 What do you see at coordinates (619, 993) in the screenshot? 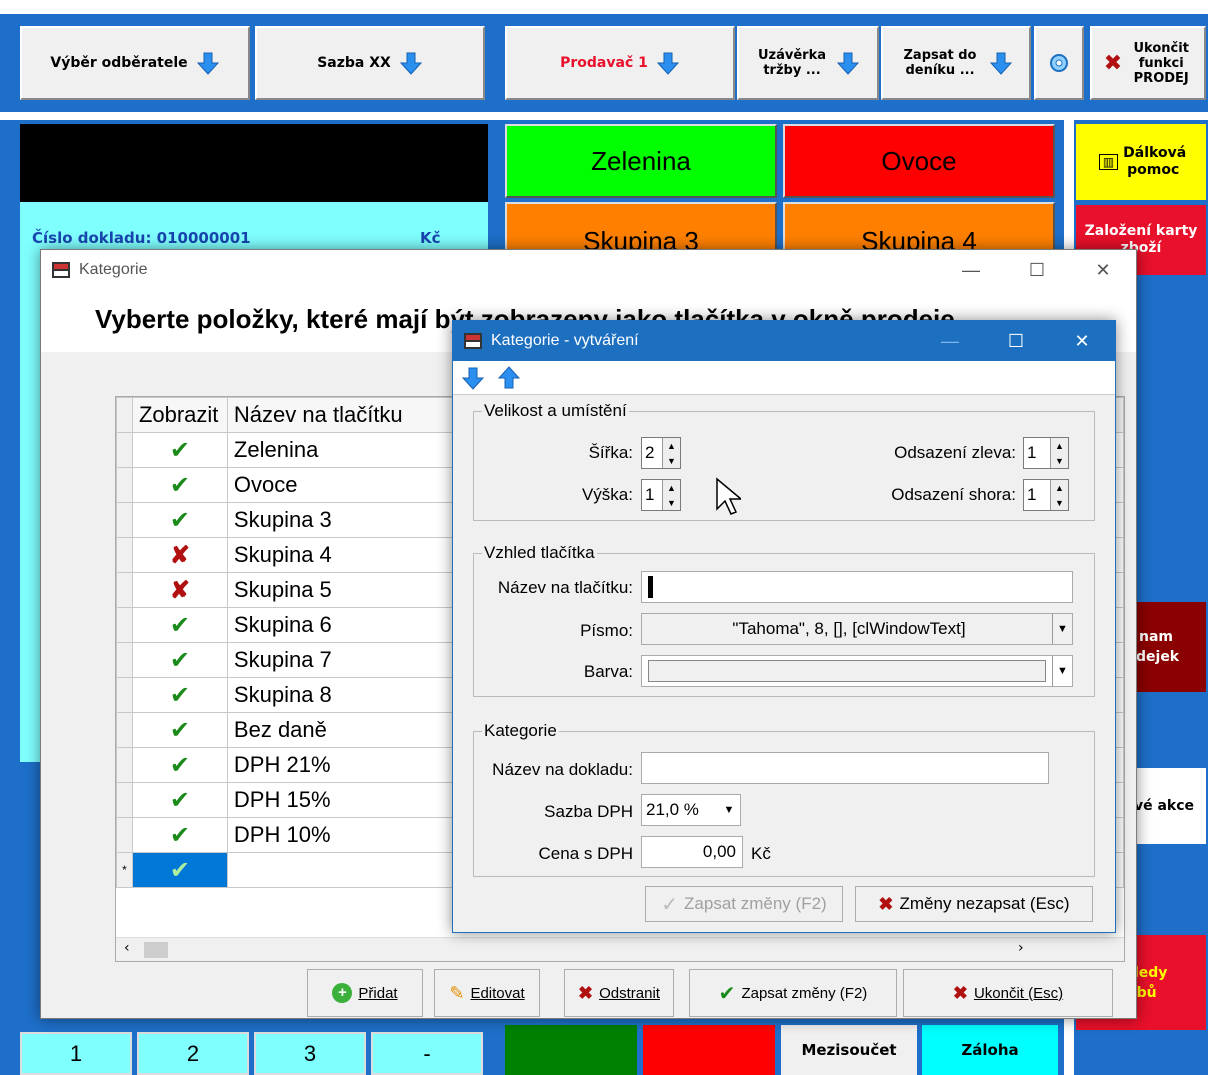
I see `delete-button: ✖ Odstranit` at bounding box center [619, 993].